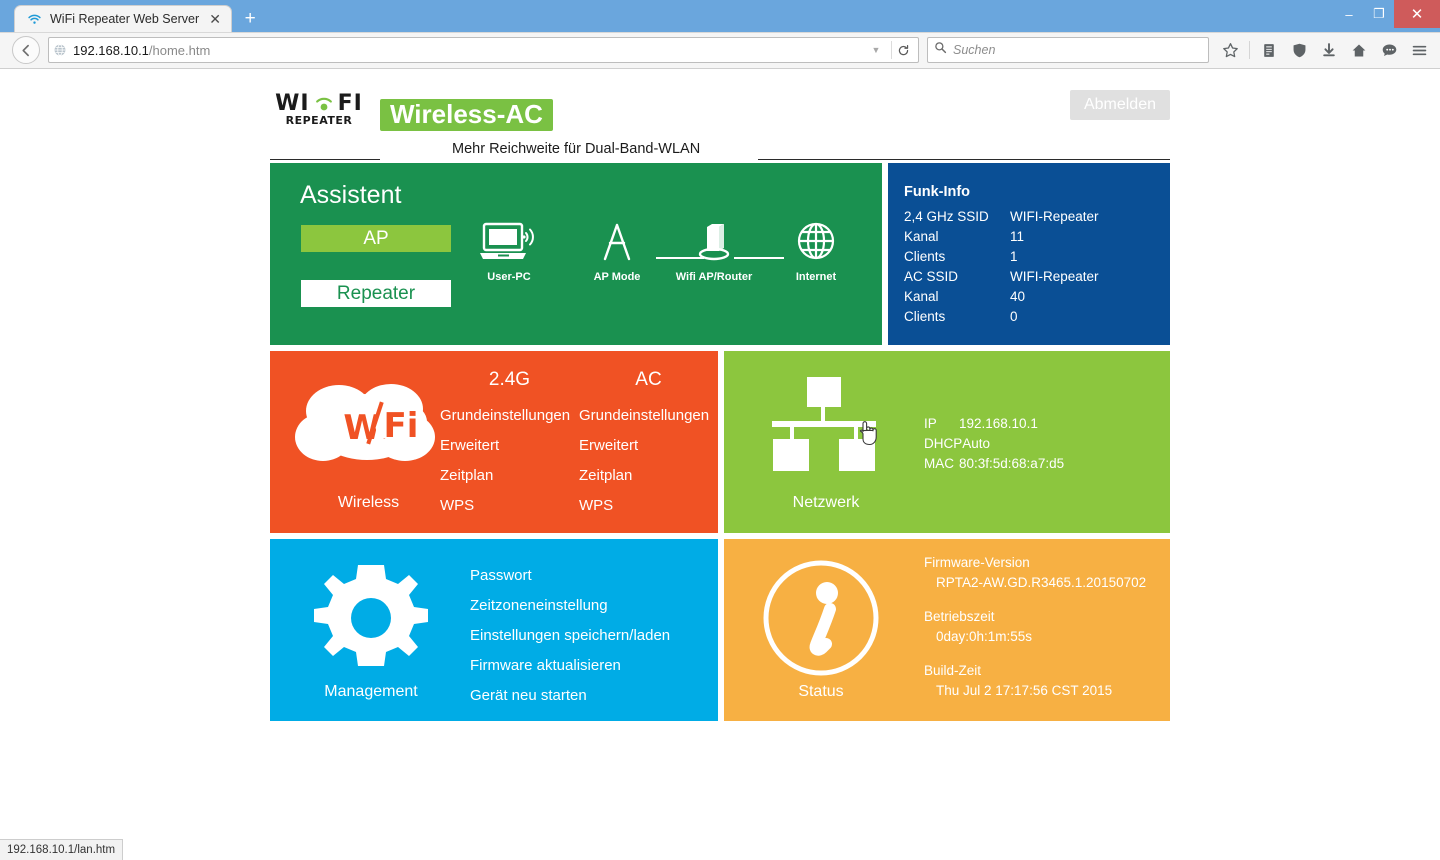 This screenshot has width=1440, height=860. I want to click on tab-strip: WiFi Repeater Web Server ✕ +, so click(132, 16).